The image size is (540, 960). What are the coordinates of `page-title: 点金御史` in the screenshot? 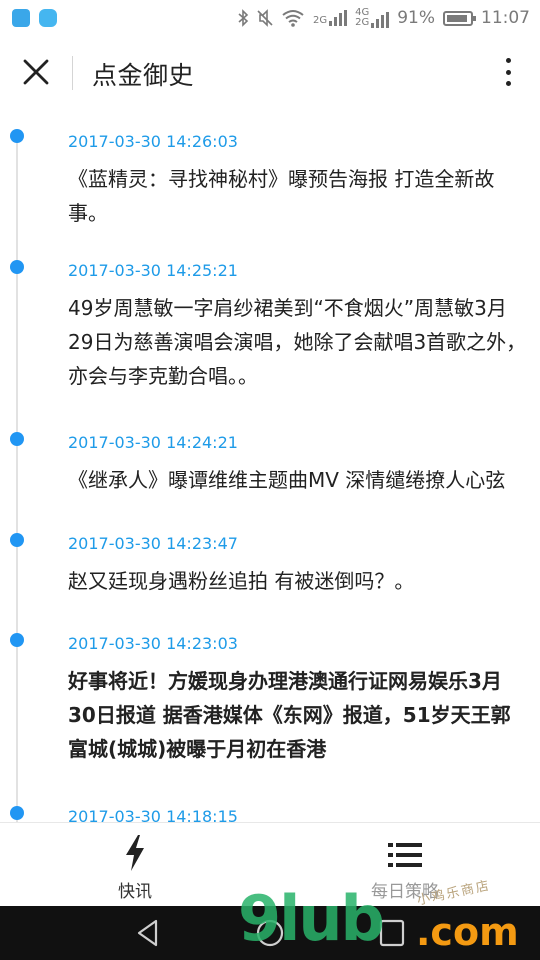 It's located at (143, 75).